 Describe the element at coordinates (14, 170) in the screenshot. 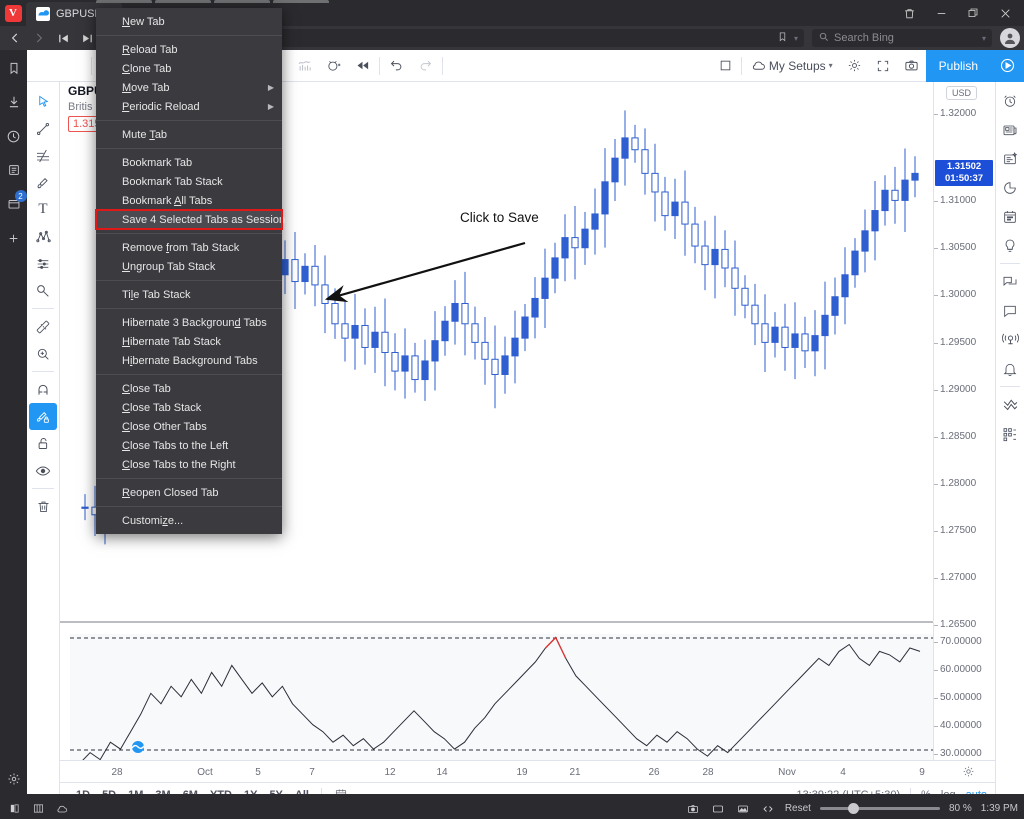

I see `notes-icon` at that location.